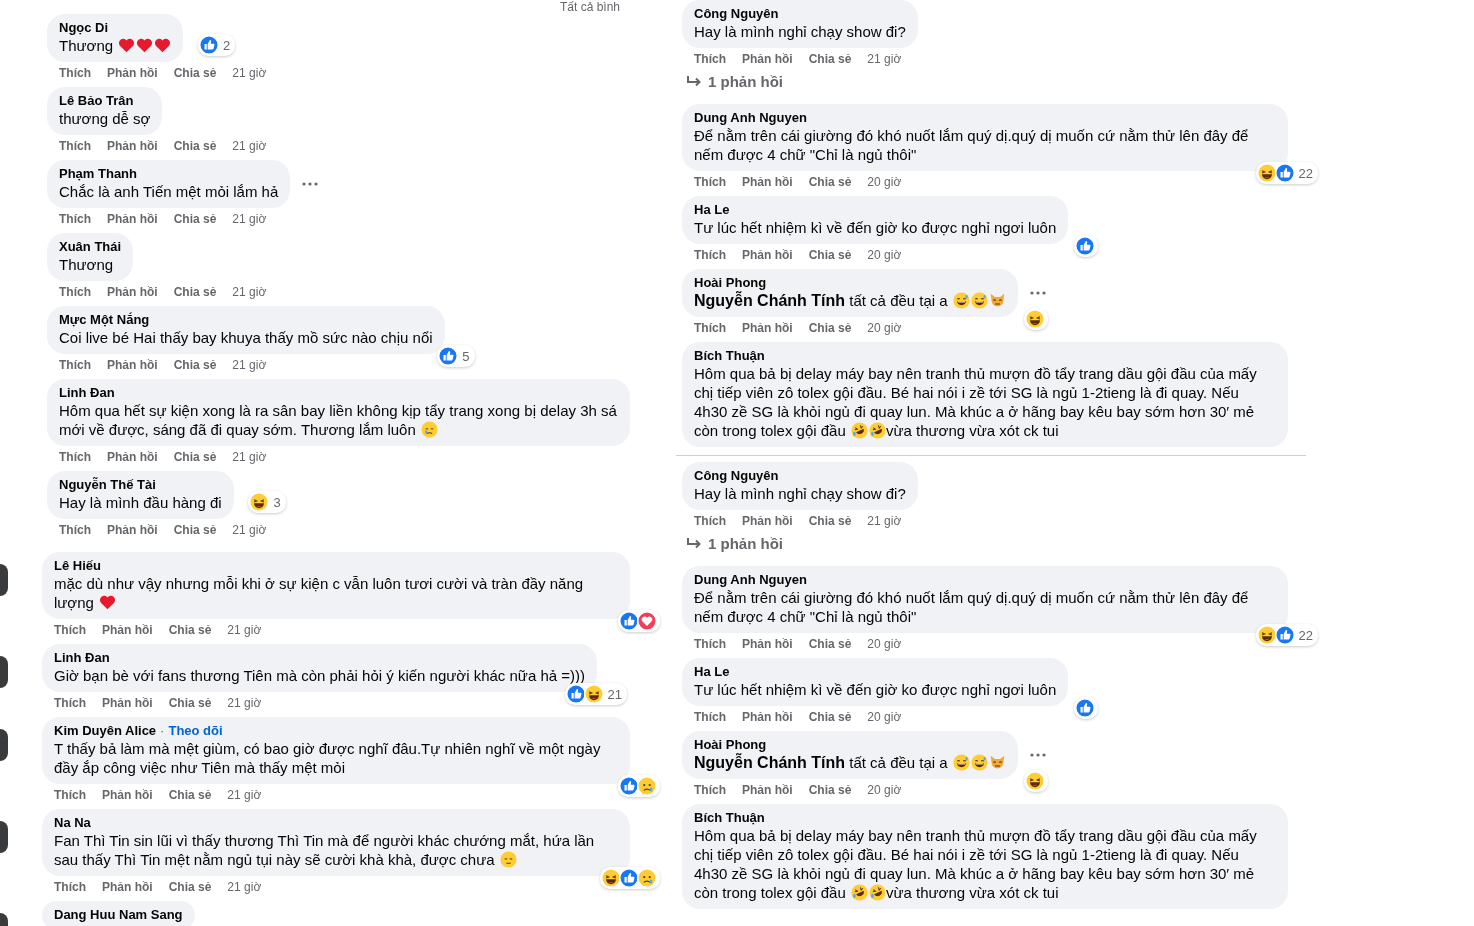 This screenshot has height=926, width=1474. I want to click on comment-author: Dung Anh Nguyen, so click(750, 580).